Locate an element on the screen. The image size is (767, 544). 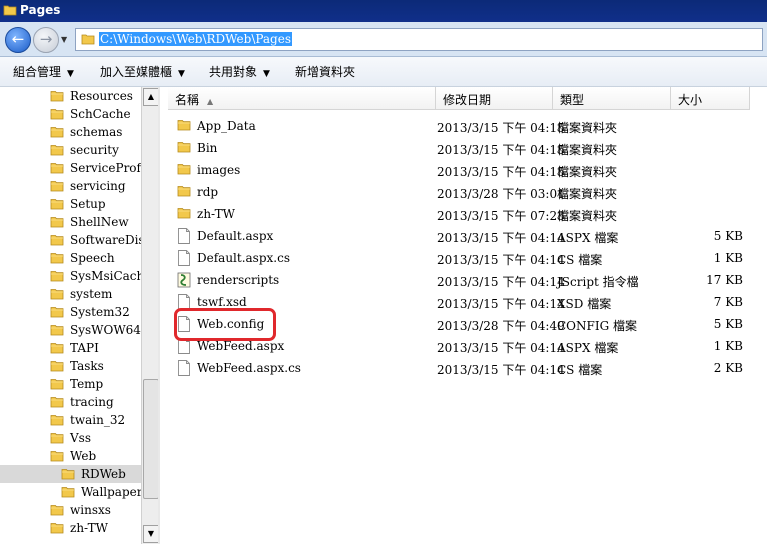
nav-item-label: Vss is located at coordinates (80, 438).